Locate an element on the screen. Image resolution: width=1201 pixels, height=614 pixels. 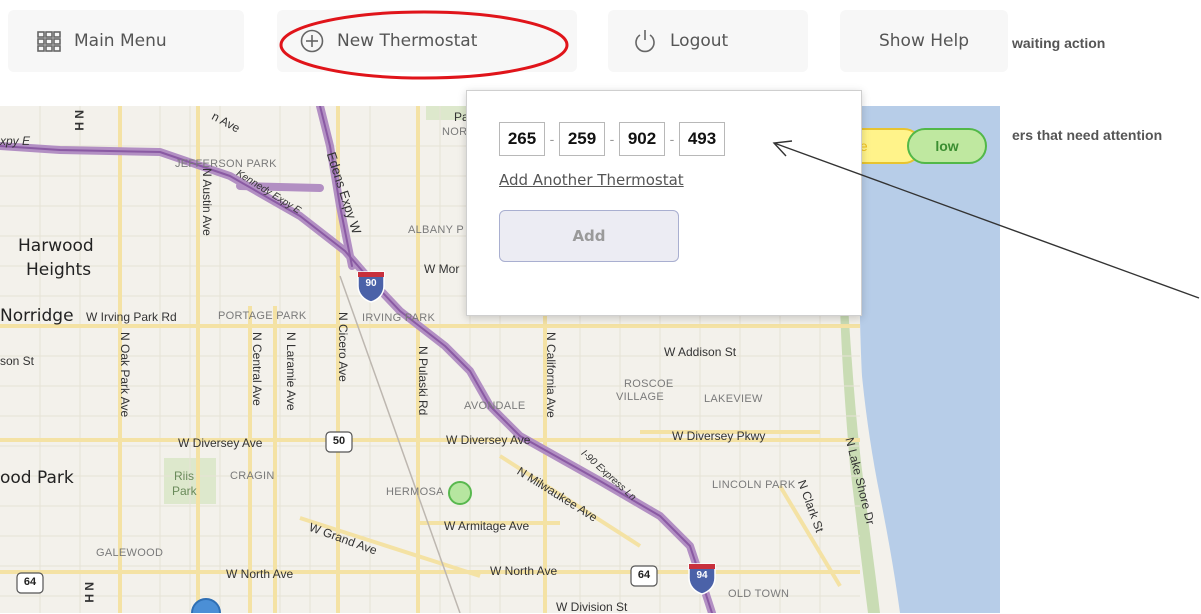
map-label: W Addison St is located at coordinates (700, 352).